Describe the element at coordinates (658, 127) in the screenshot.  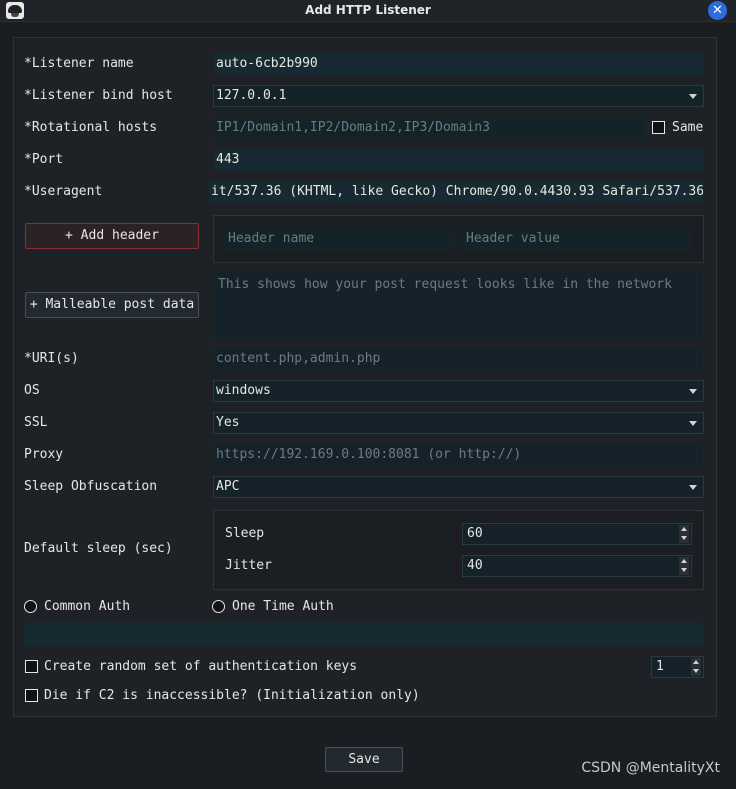
I see `same-checkbox` at that location.